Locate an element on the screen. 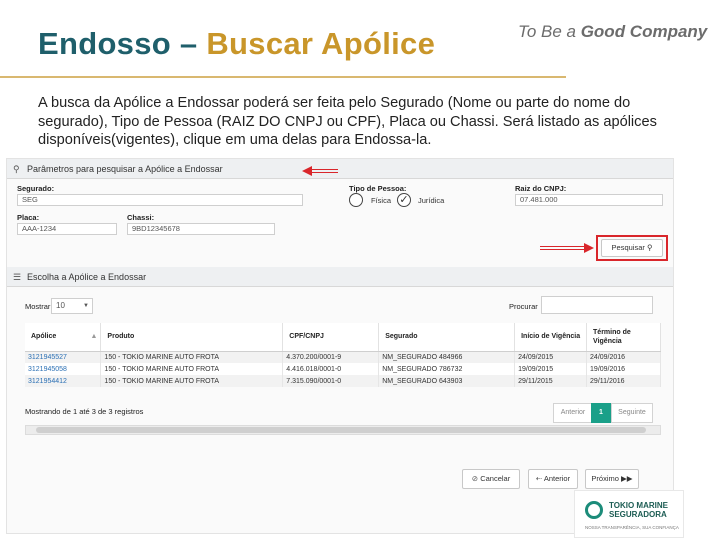  cancel-icon: ⊘ is located at coordinates (475, 478).